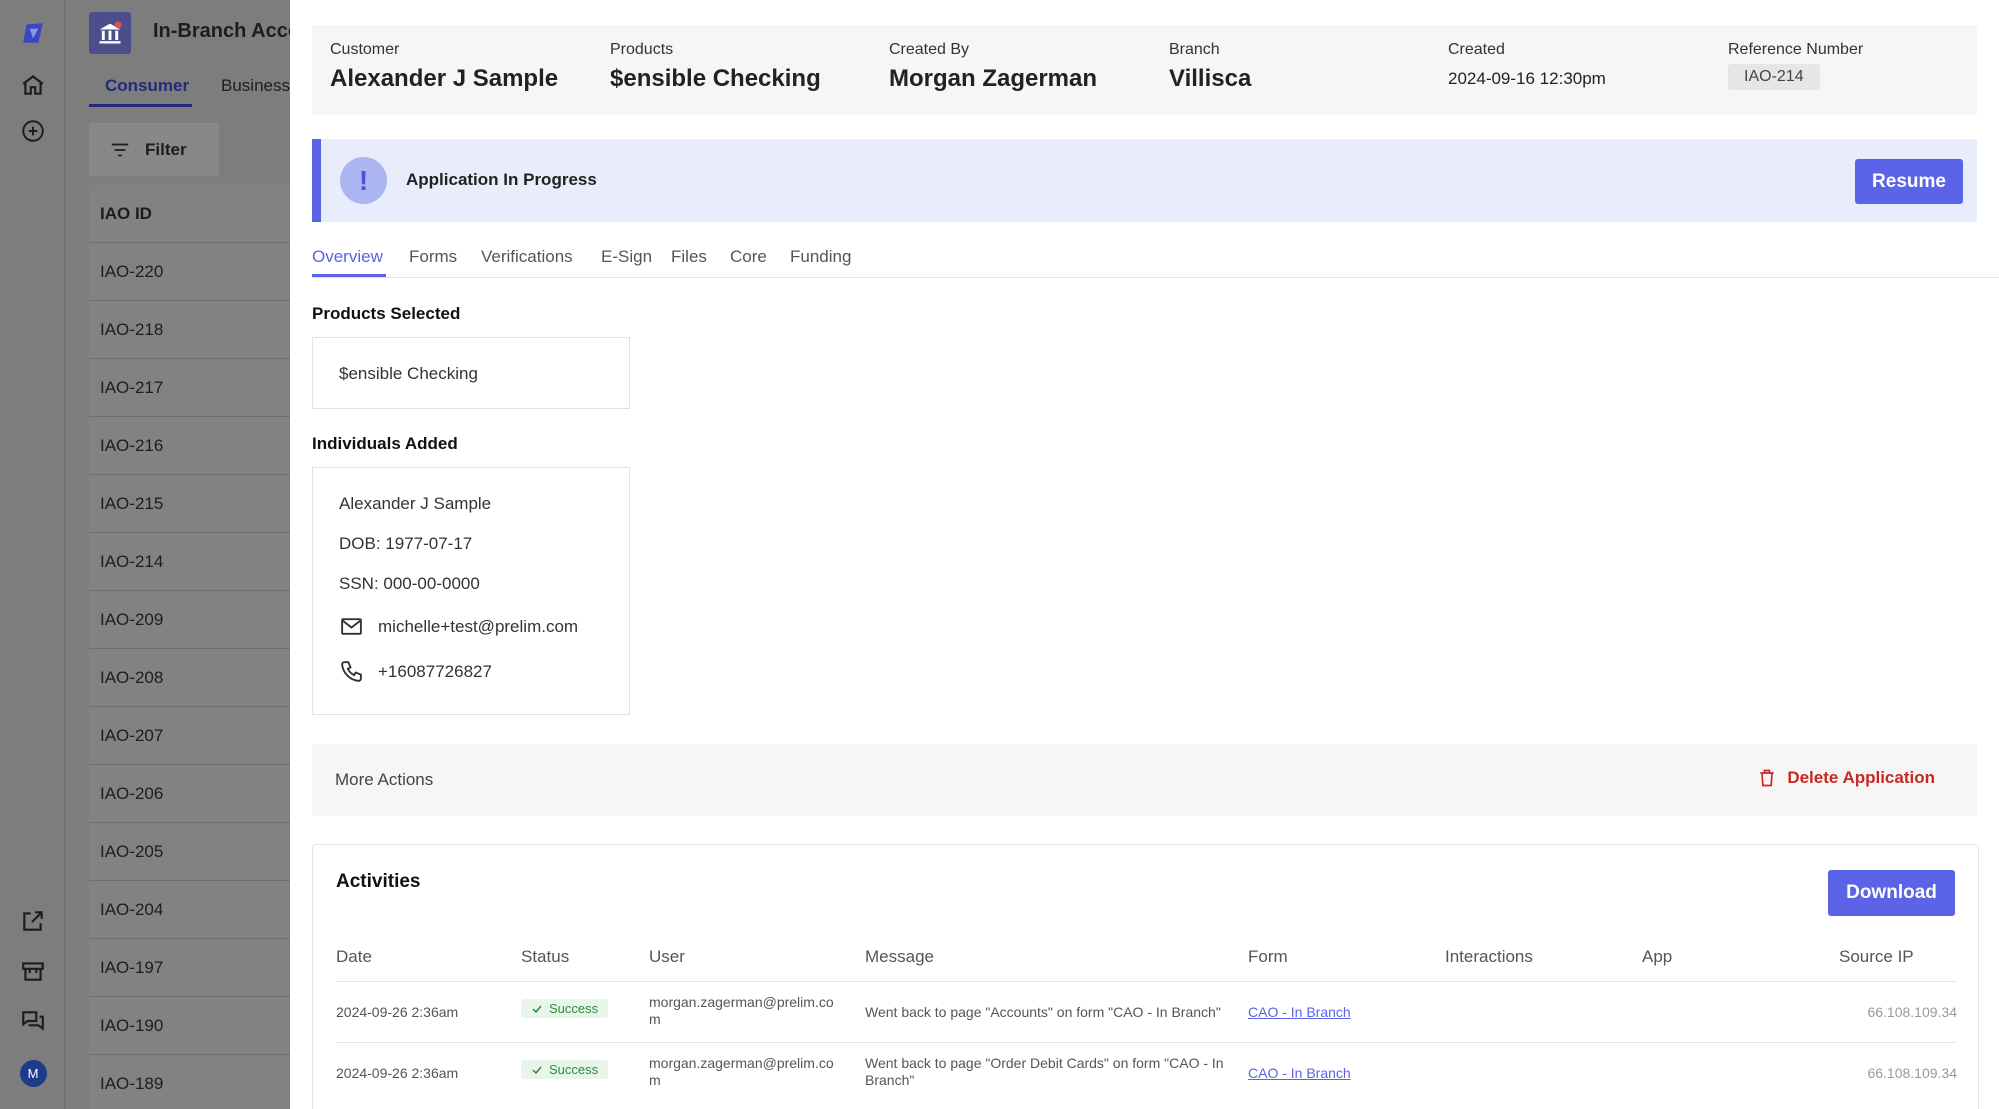  I want to click on summary-created: Created 2024-09-16 12:30pm, so click(1527, 64).